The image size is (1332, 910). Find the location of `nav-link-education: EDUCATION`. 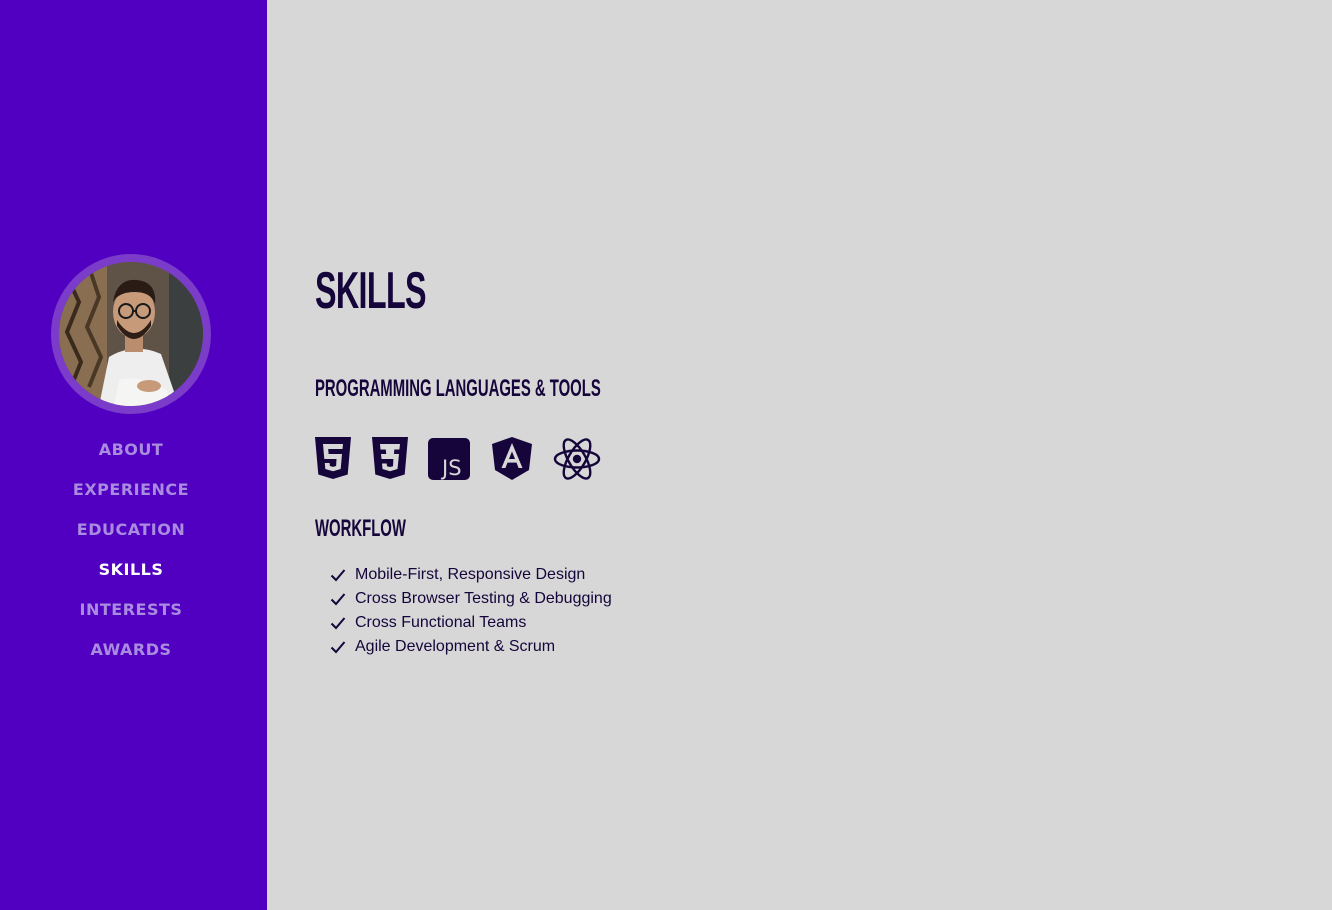

nav-link-education: EDUCATION is located at coordinates (131, 529).